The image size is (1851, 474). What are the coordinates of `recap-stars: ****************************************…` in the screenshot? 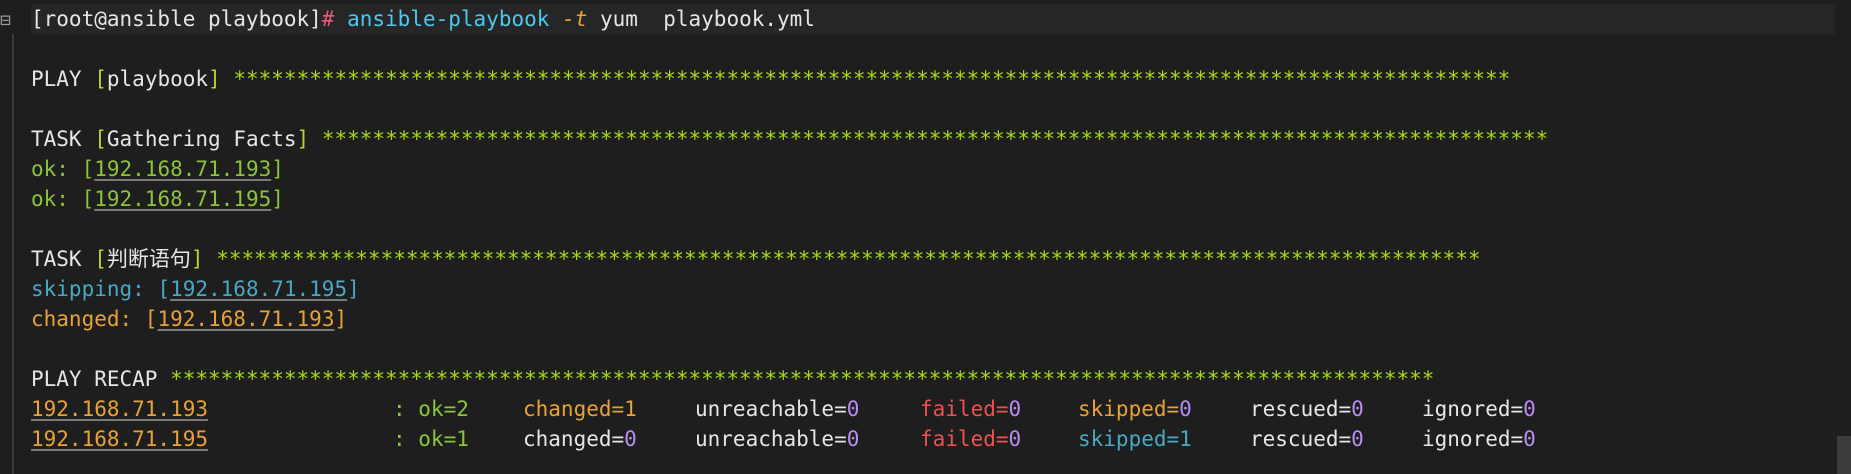 It's located at (802, 379).